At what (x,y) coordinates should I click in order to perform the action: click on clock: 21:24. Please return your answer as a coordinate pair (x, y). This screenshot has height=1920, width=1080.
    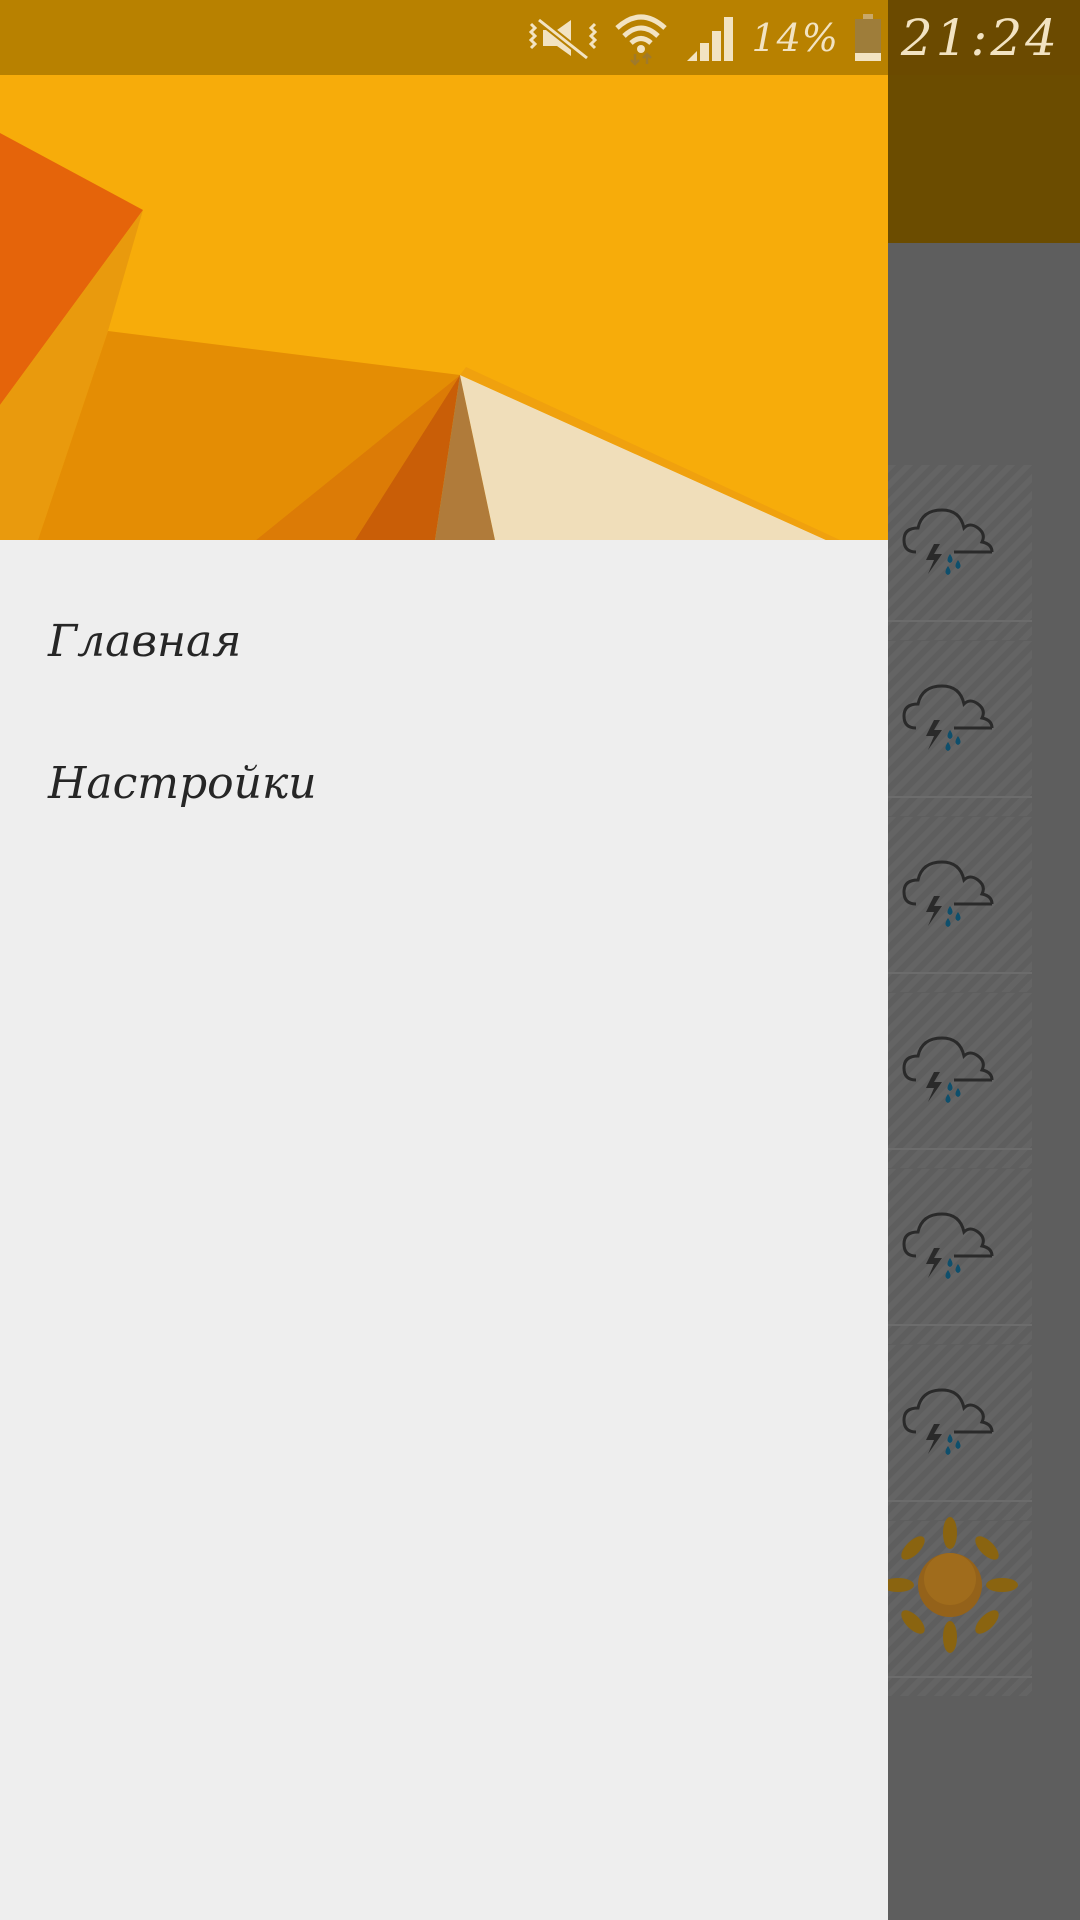
    Looking at the image, I should click on (980, 37).